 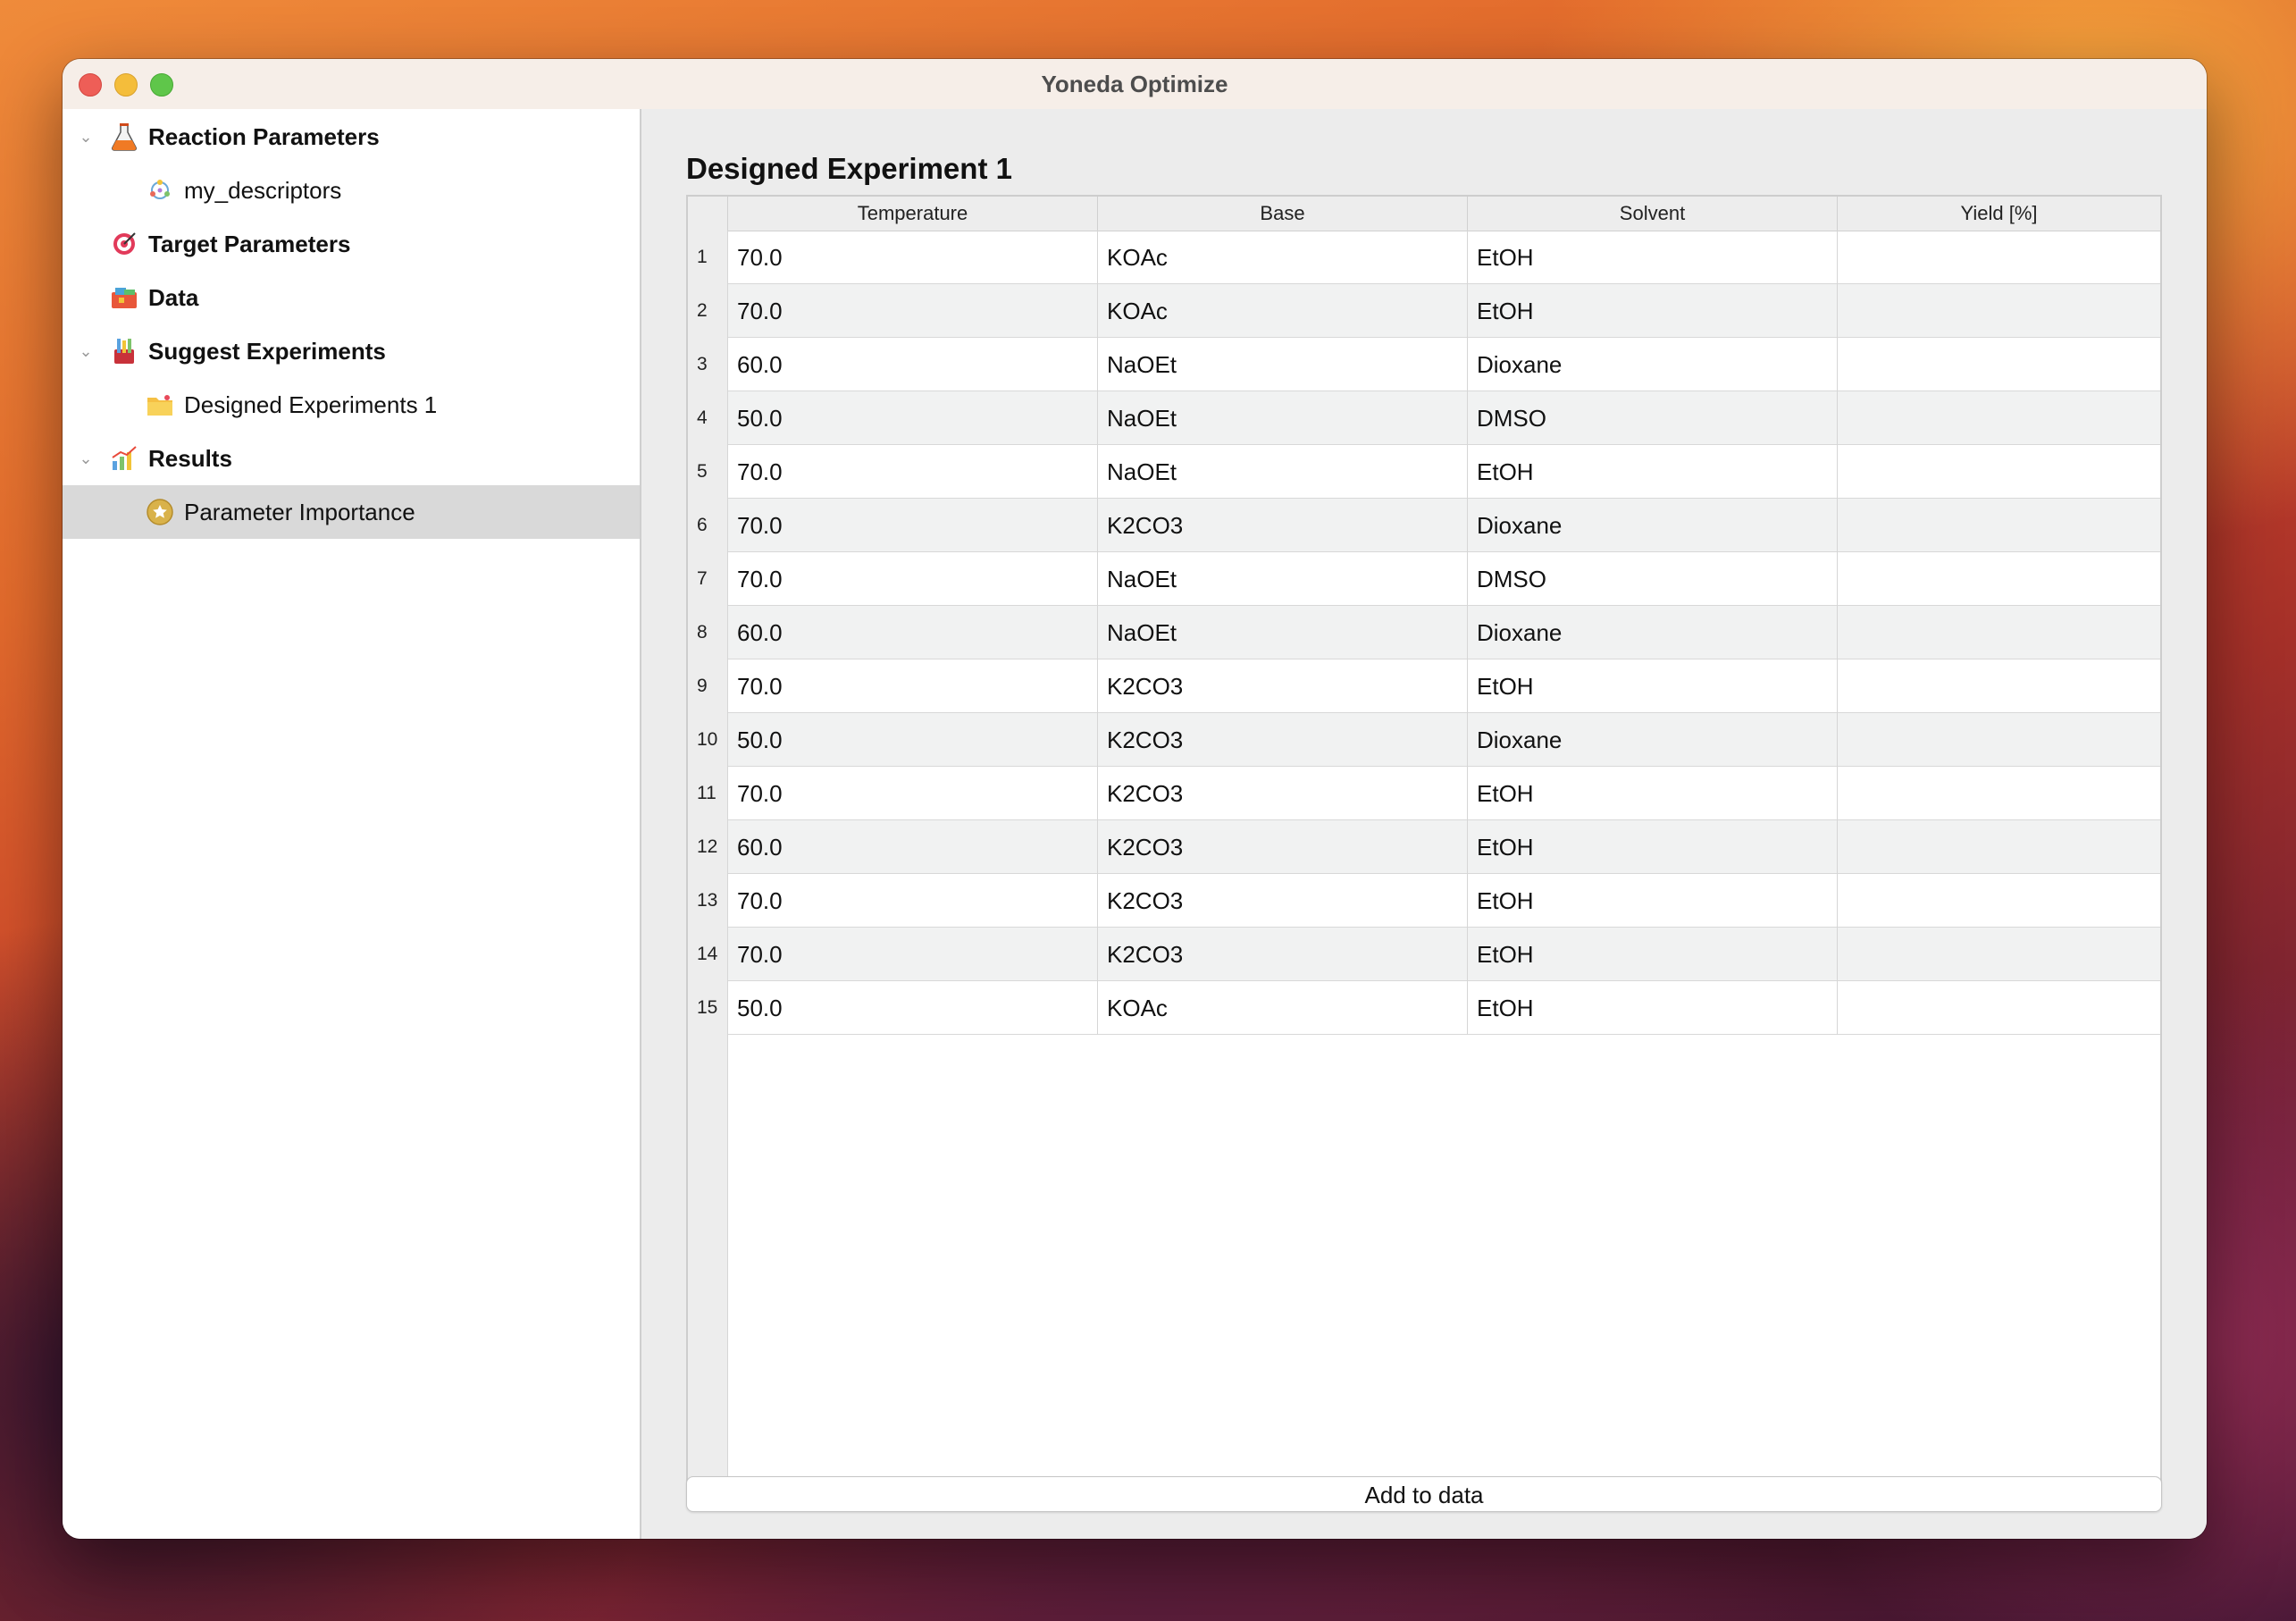 I want to click on table-row: 3 60.0 NaOEt Dioxane, so click(x=1424, y=364).